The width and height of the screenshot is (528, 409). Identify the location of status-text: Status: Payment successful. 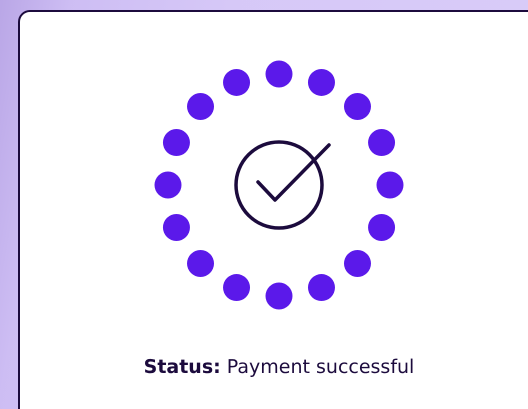
(279, 367).